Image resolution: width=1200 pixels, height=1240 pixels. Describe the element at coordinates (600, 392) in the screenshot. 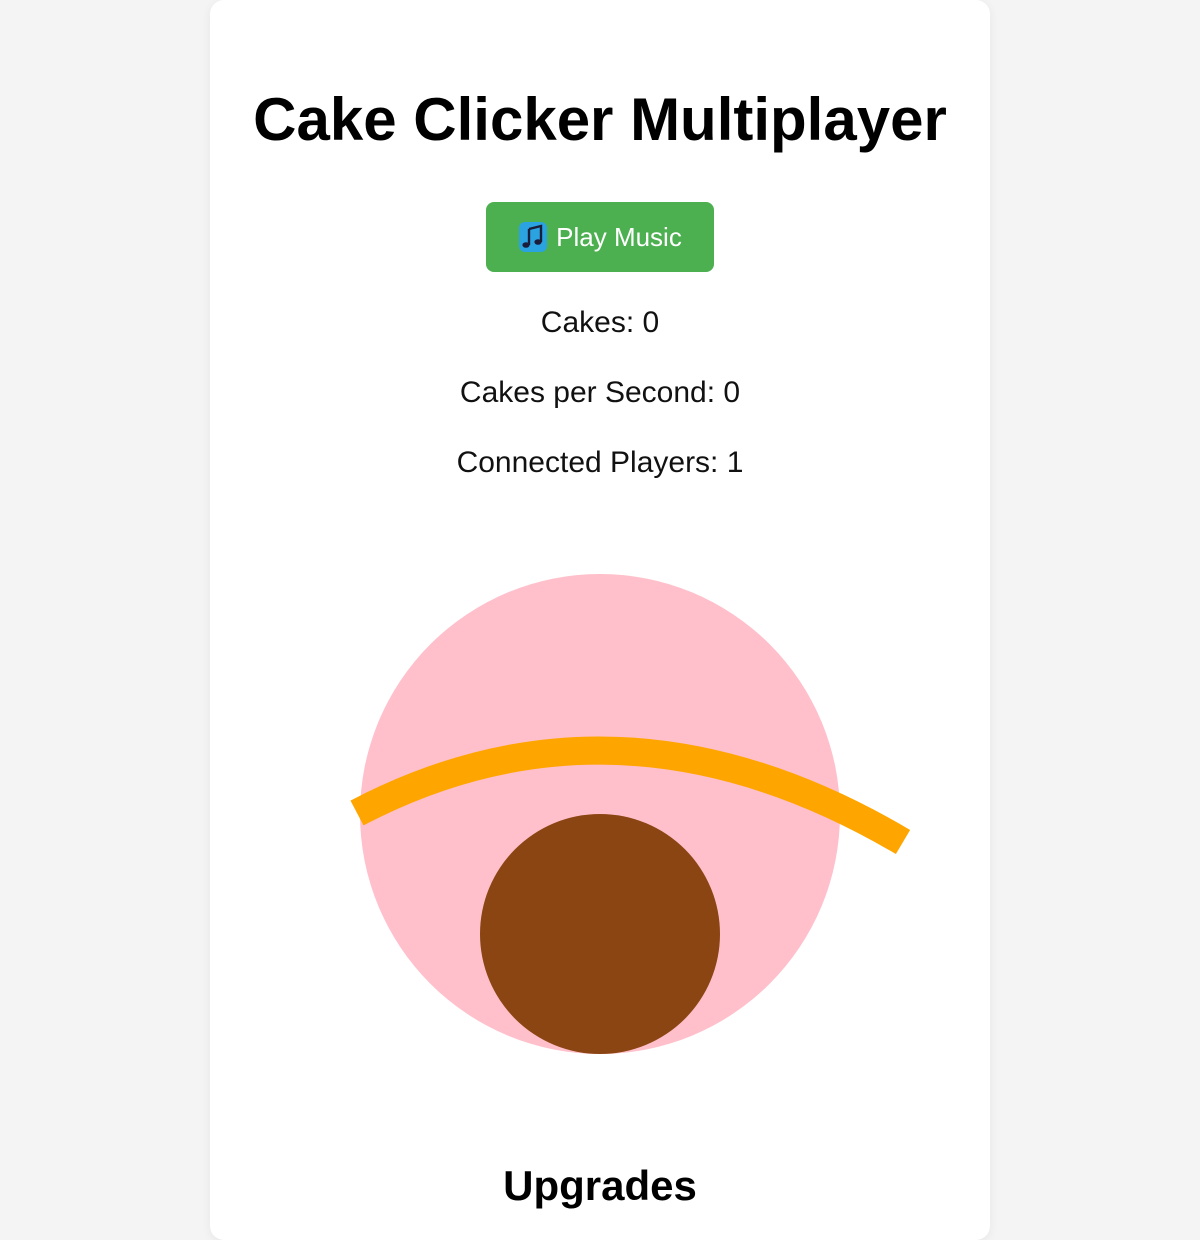

I see `cakes-per-second: Cakes per Second: 0` at that location.